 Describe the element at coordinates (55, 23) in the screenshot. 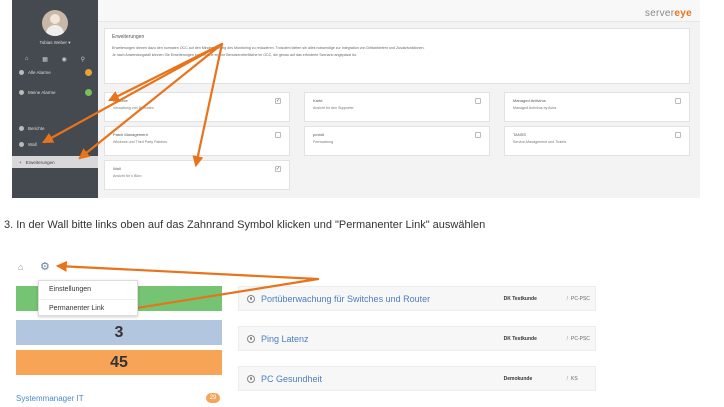

I see `avatar` at that location.